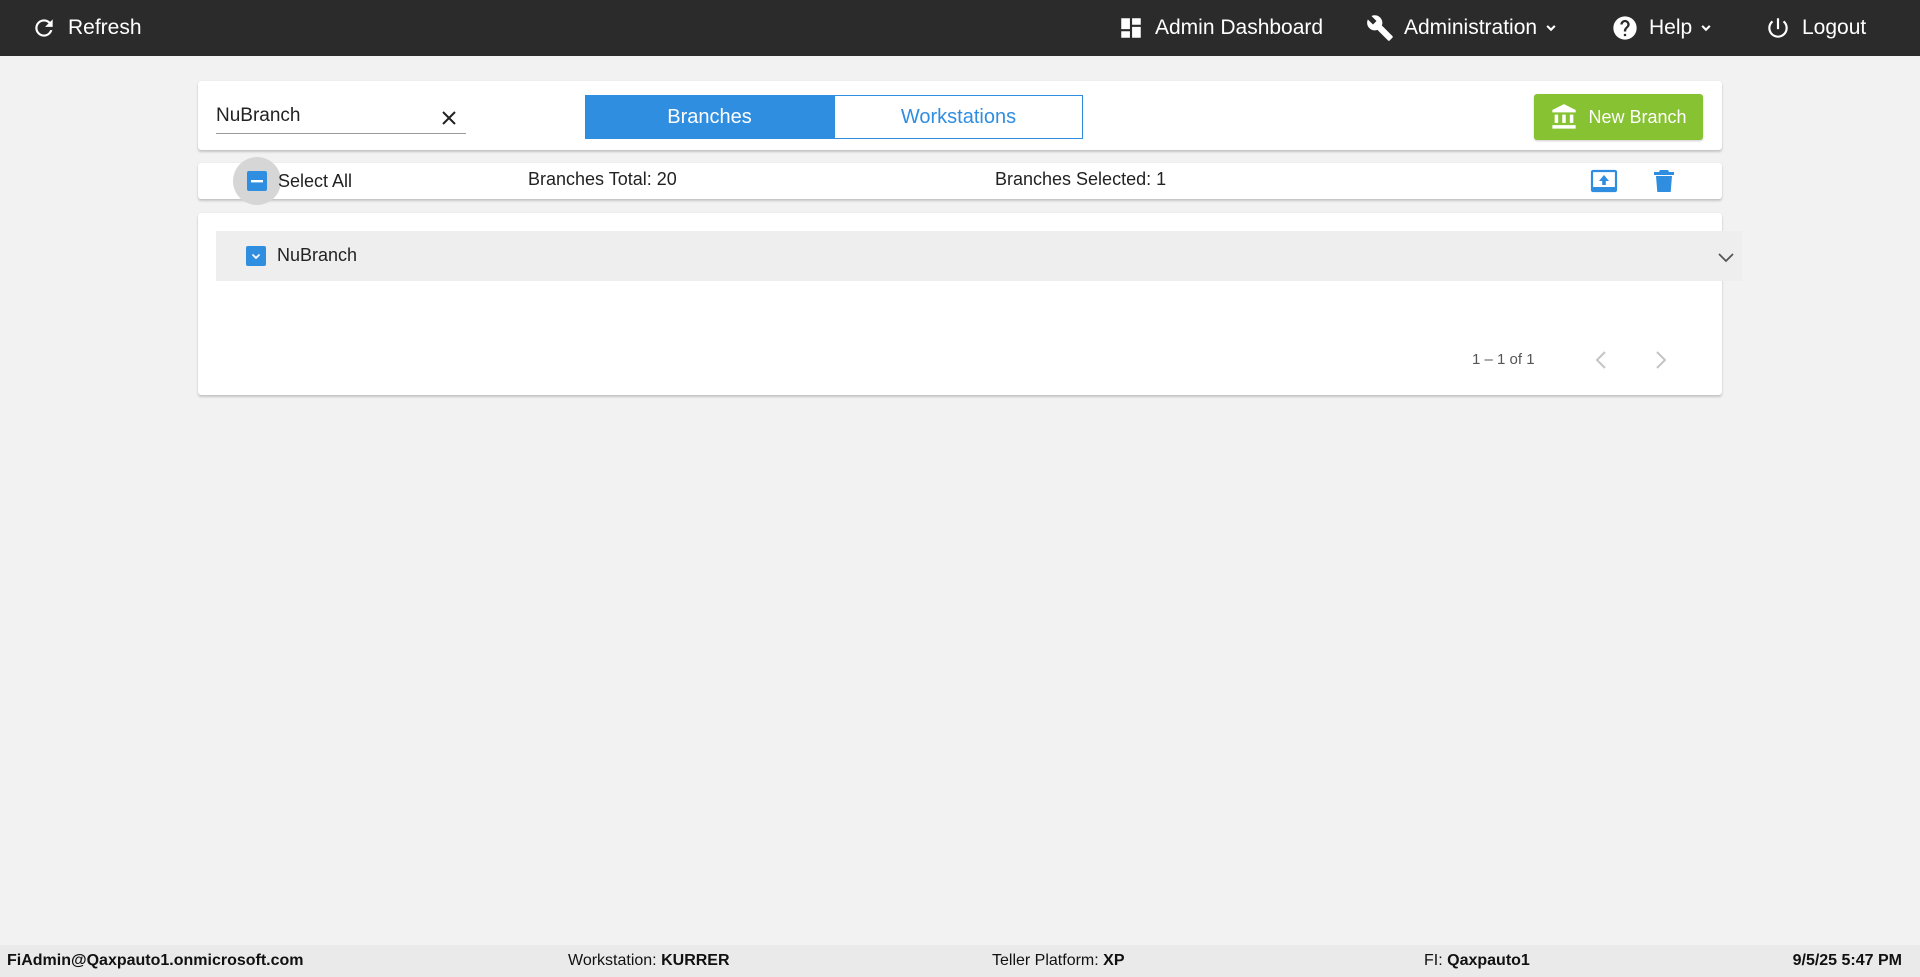 The width and height of the screenshot is (1920, 977). What do you see at coordinates (1664, 181) in the screenshot?
I see `trash-icon` at bounding box center [1664, 181].